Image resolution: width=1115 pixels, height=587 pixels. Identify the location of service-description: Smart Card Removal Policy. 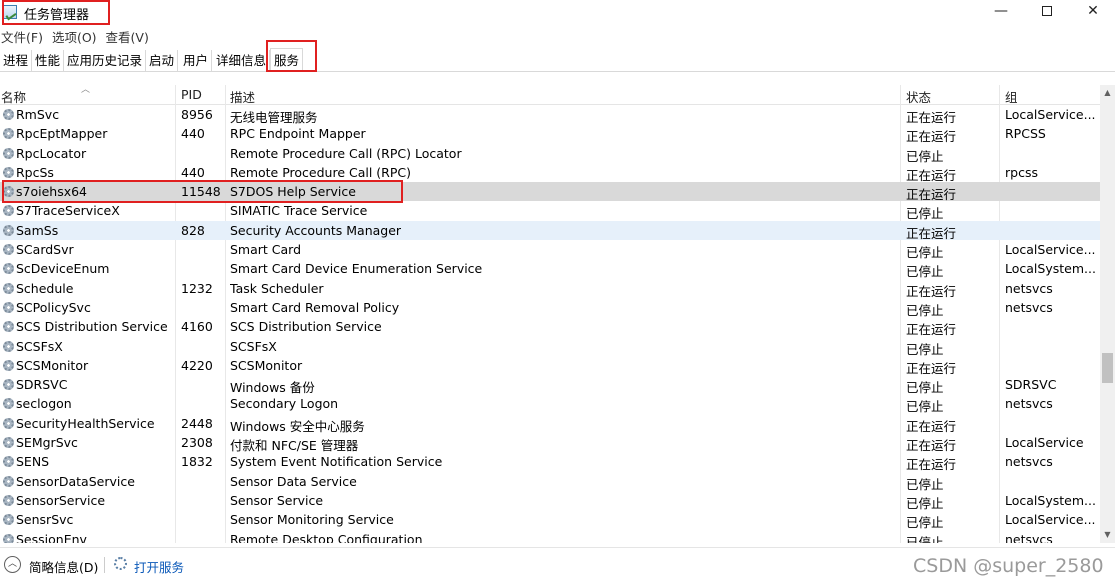
(315, 307).